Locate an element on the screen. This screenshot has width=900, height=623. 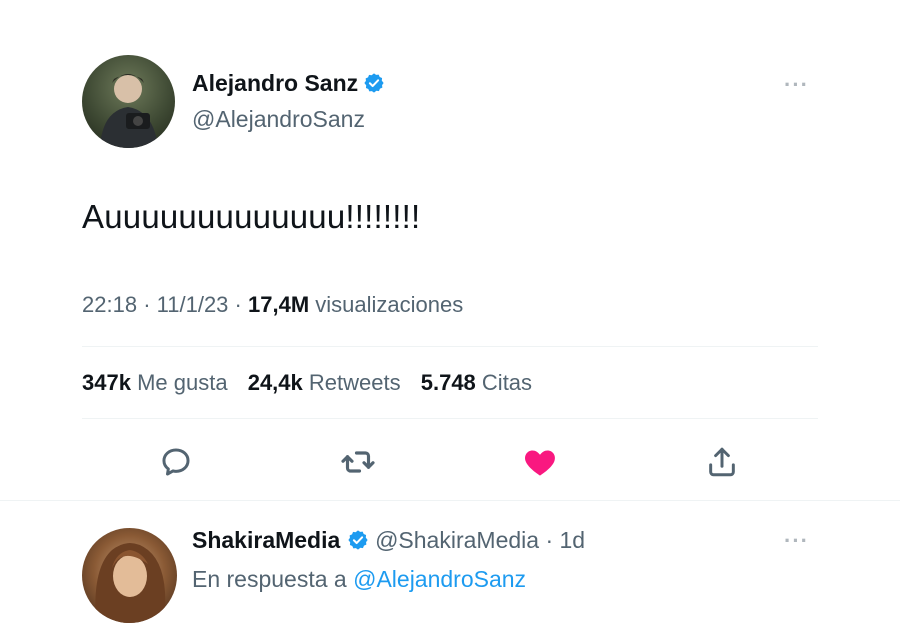
retweet-icon is located at coordinates (358, 462).